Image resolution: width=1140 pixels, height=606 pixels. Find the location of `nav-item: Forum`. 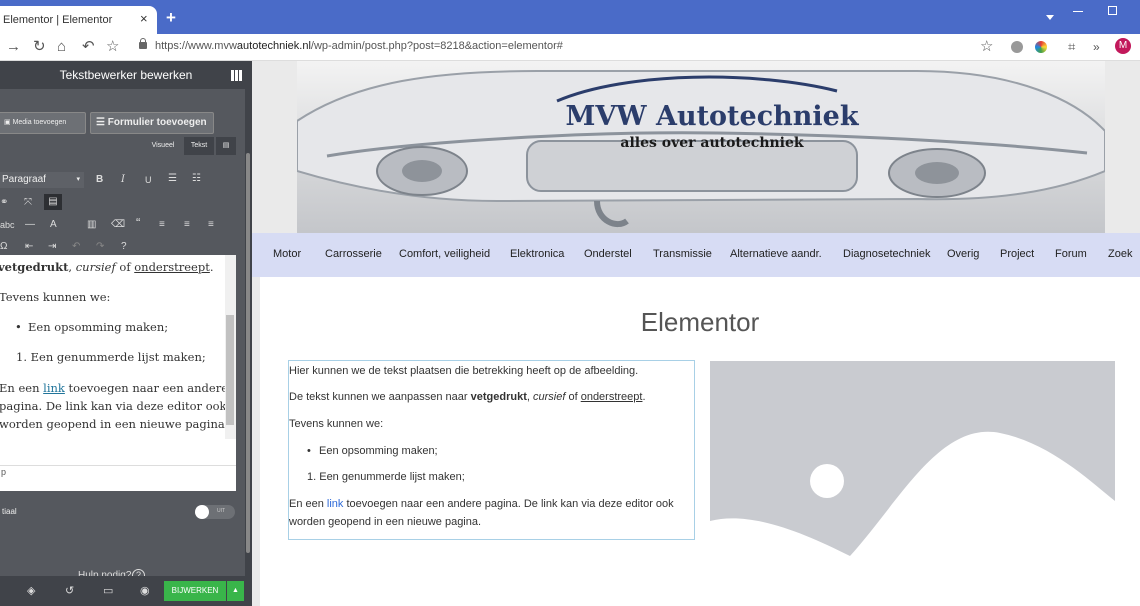

nav-item: Forum is located at coordinates (1071, 254).